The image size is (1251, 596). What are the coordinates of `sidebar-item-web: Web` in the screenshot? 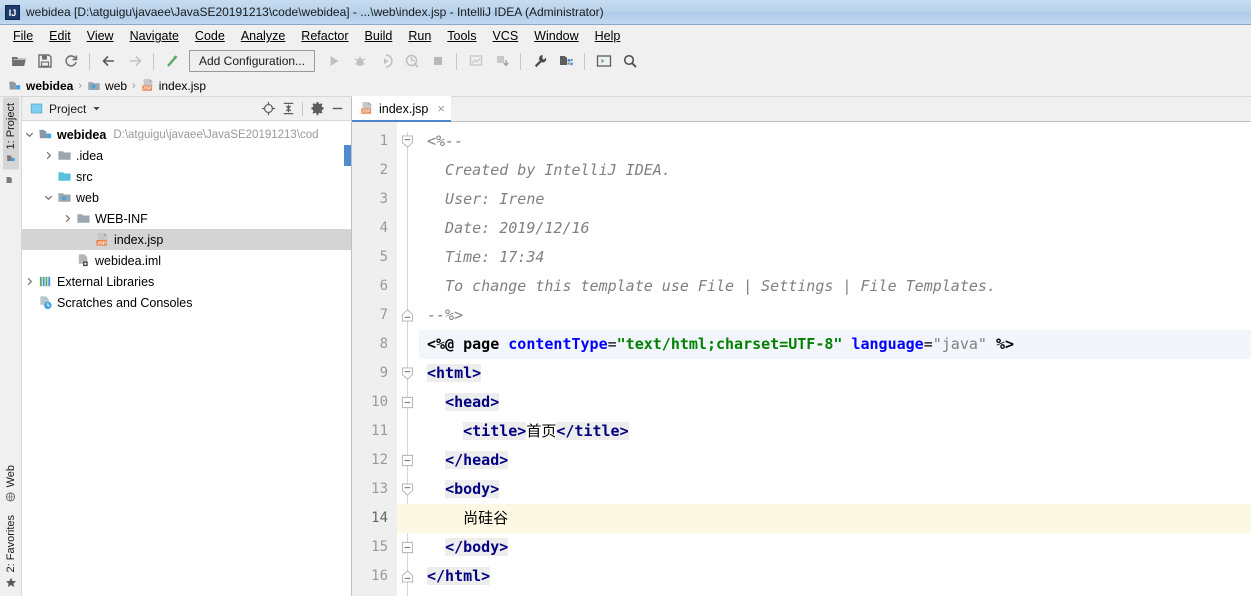 It's located at (11, 483).